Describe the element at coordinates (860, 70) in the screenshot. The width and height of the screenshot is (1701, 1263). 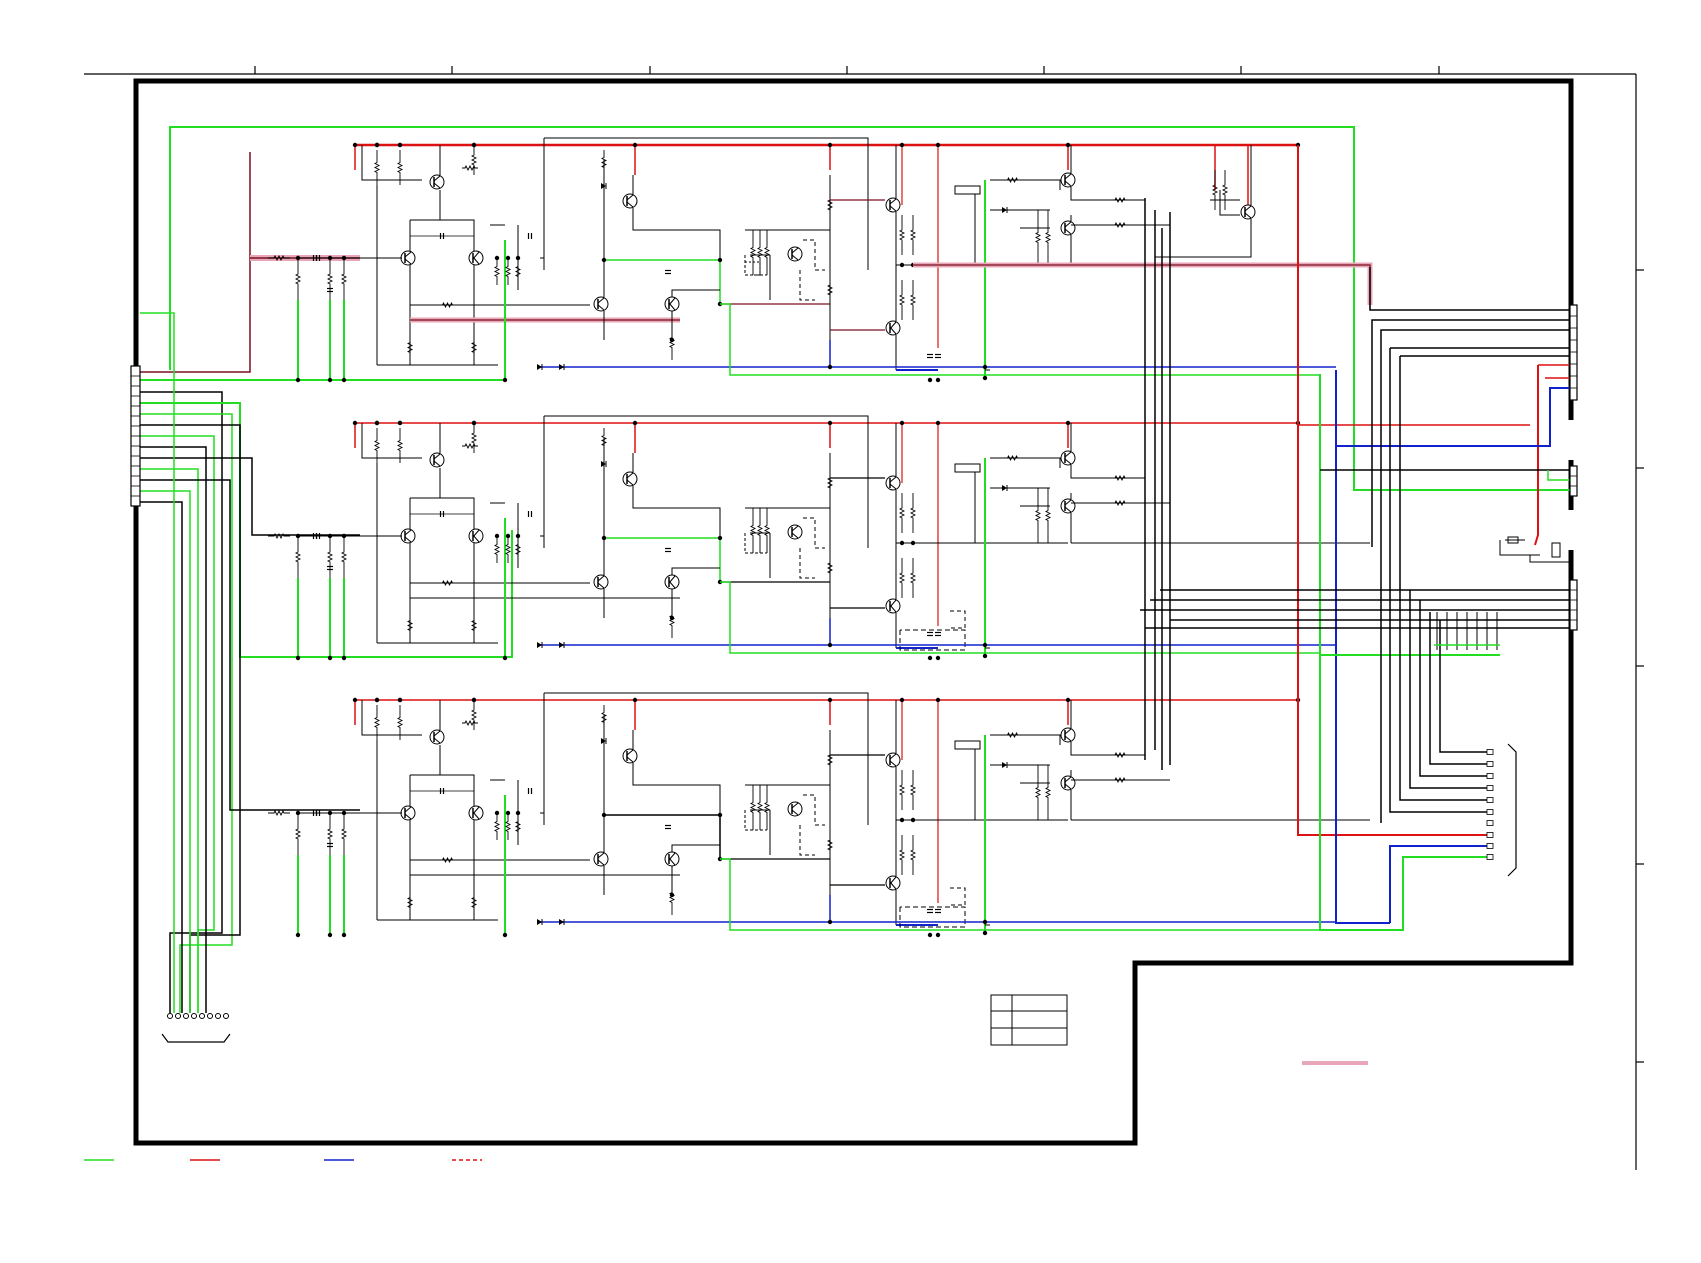
I see `top-ruler` at that location.